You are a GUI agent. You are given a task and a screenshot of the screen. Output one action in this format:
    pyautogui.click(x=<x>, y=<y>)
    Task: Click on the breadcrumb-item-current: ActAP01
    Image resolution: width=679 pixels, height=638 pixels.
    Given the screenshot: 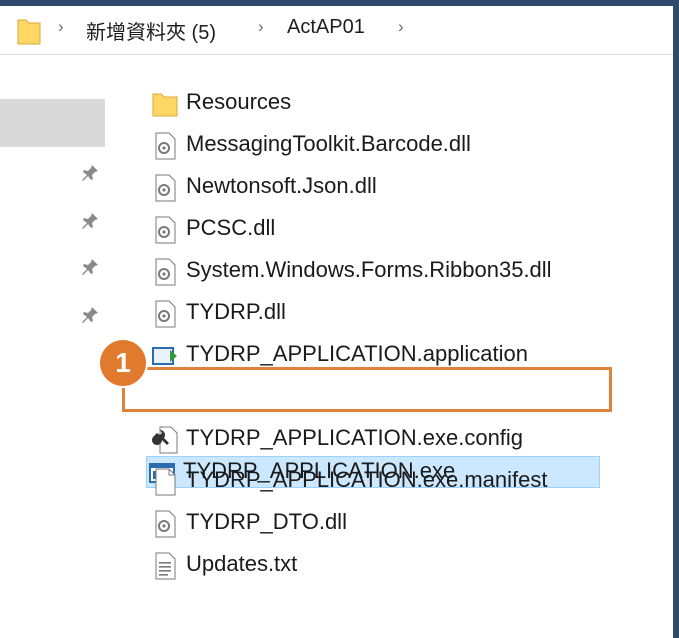 What is the action you would take?
    pyautogui.click(x=326, y=27)
    